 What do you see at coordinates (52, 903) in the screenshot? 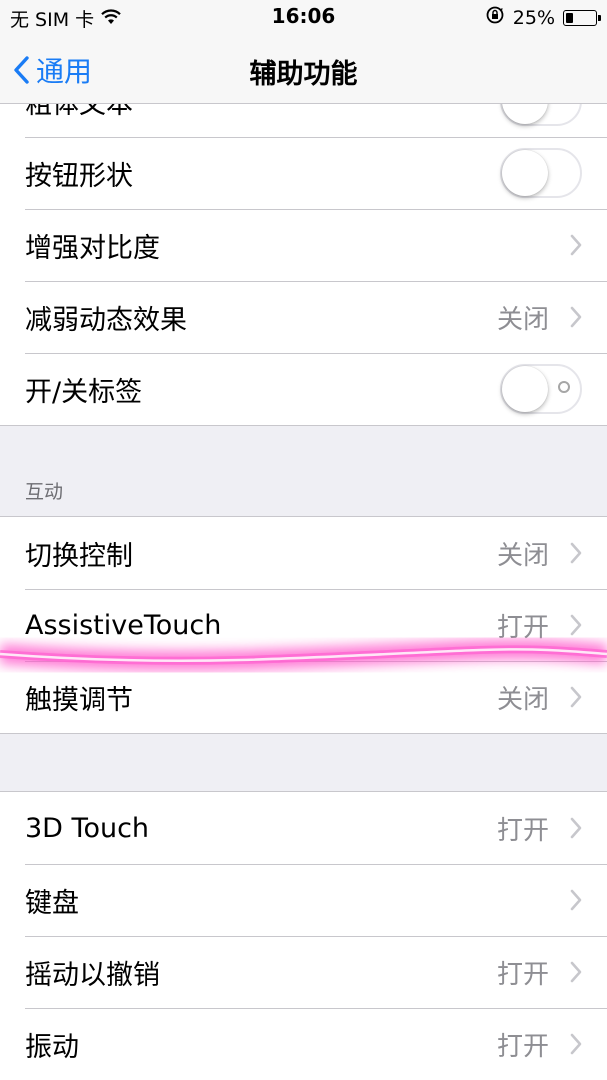
I see `row-label: 键盘` at bounding box center [52, 903].